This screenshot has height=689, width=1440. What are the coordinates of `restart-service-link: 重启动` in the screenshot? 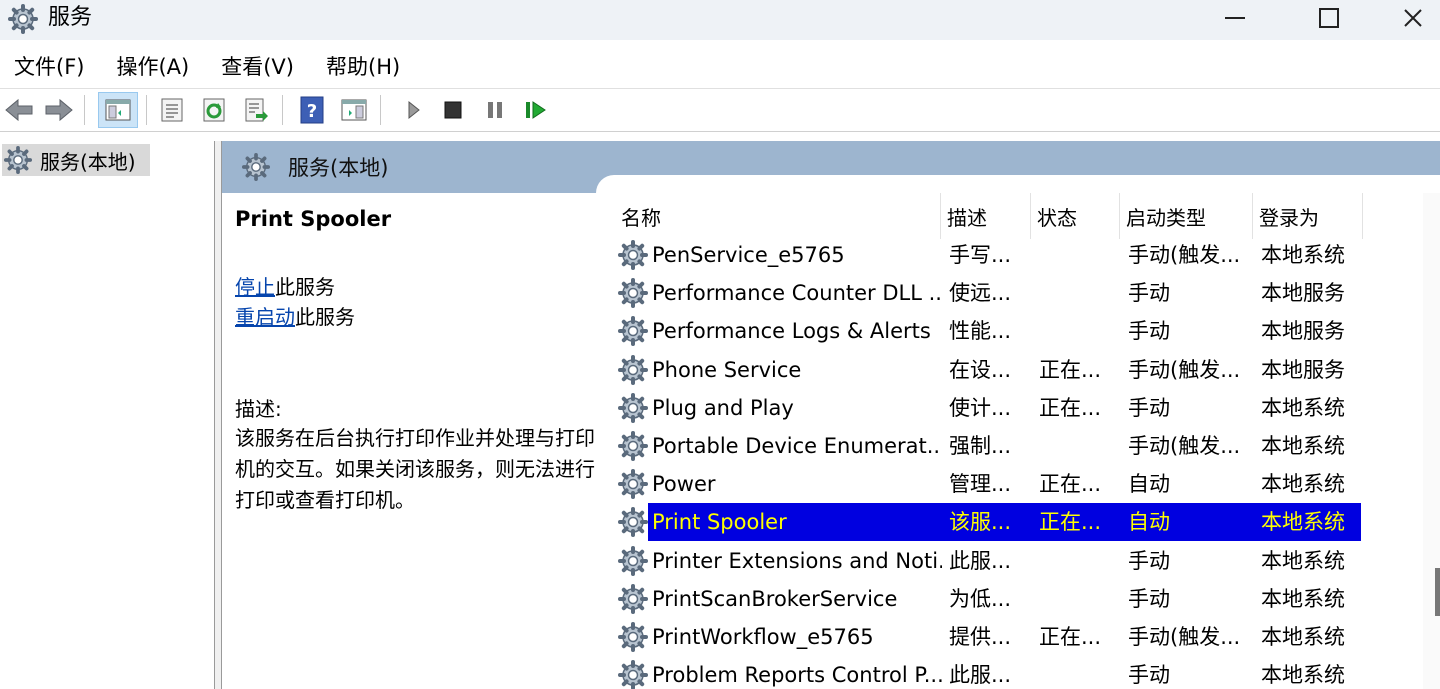 It's located at (265, 317).